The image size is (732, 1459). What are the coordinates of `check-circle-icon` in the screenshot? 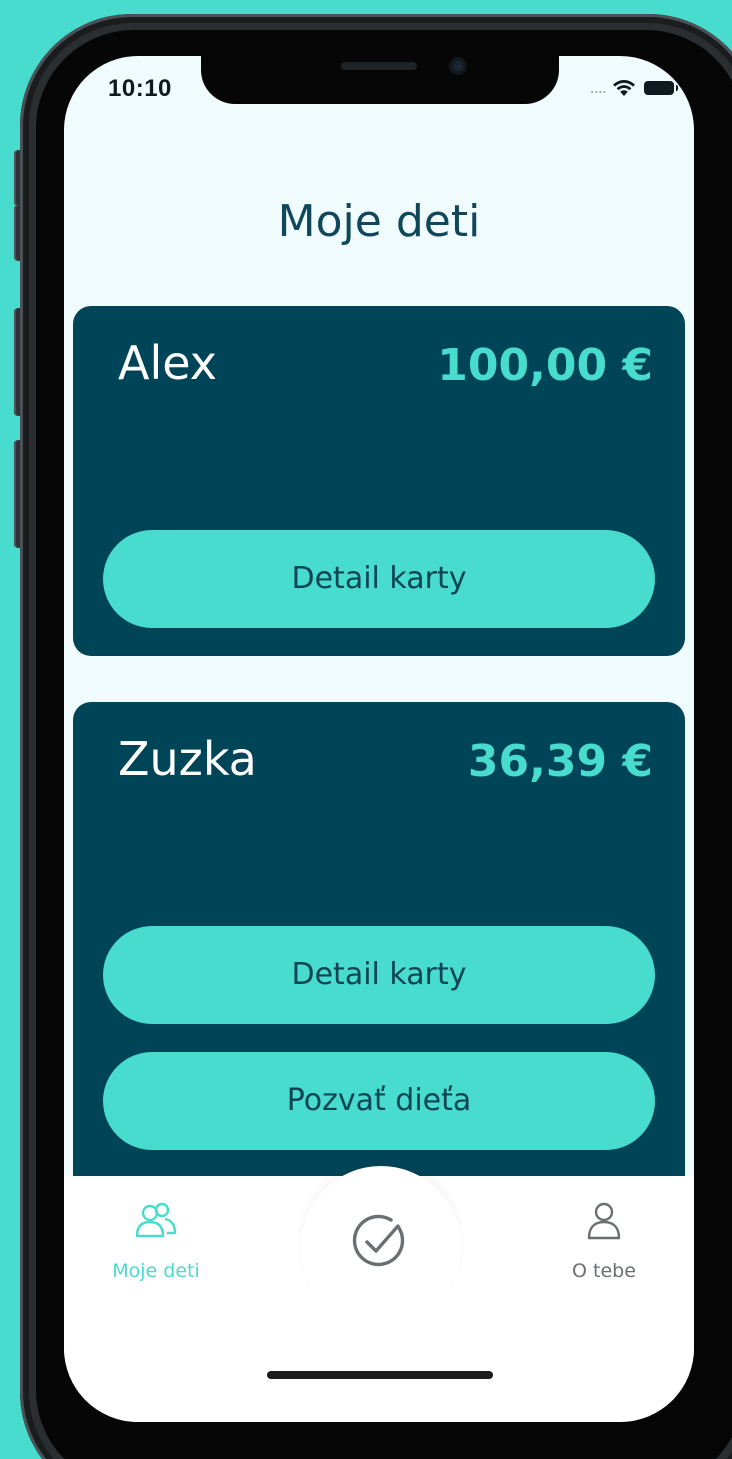 It's located at (378, 1240).